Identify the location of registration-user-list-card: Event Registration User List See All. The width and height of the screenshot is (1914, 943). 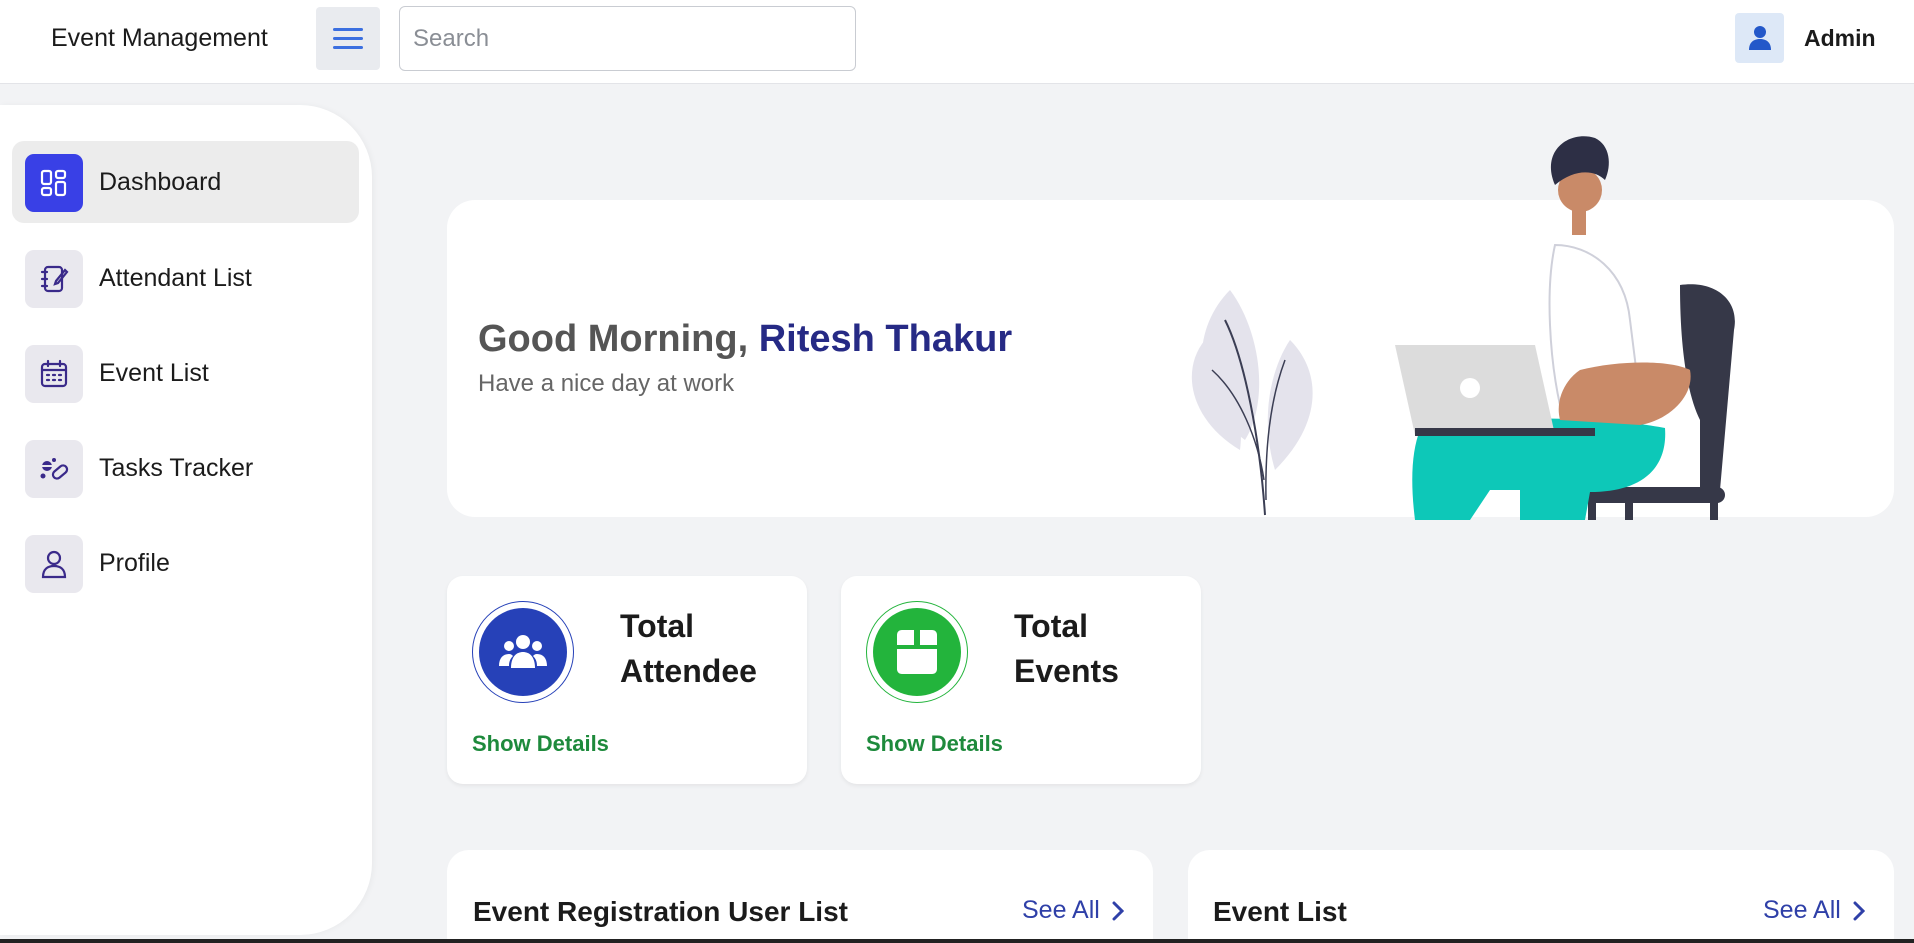
(800, 896).